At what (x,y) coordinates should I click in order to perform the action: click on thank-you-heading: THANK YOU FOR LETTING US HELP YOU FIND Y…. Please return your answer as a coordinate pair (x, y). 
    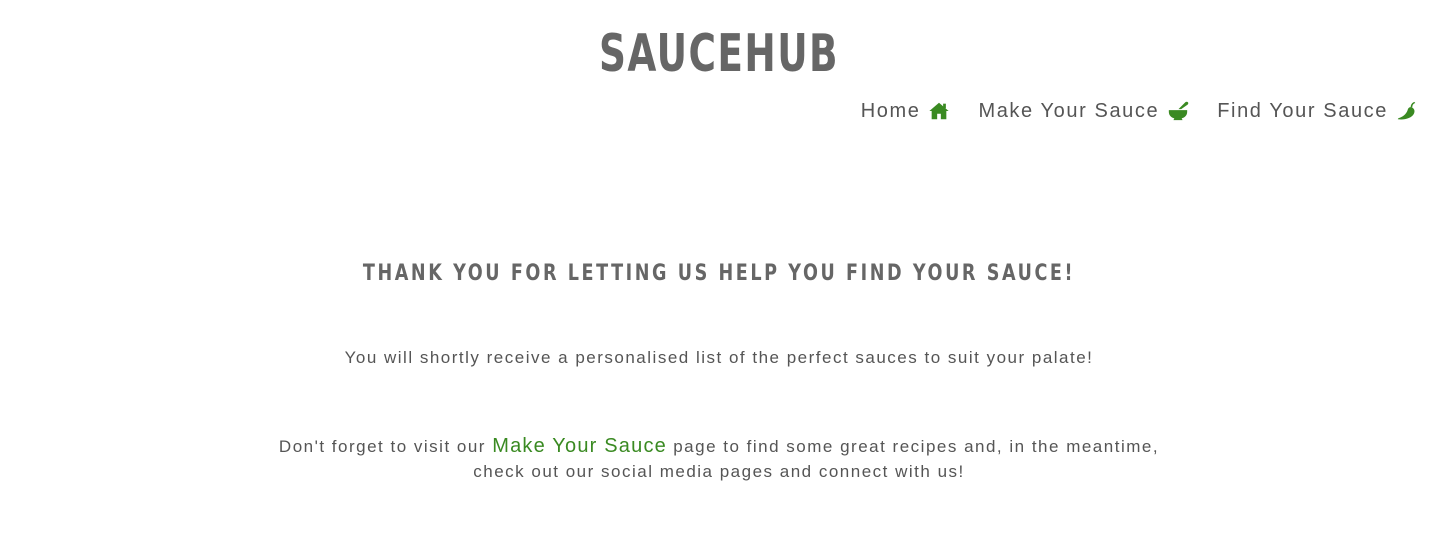
    Looking at the image, I should click on (719, 273).